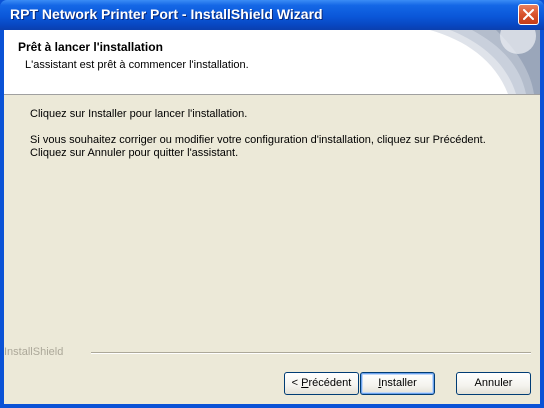 Image resolution: width=544 pixels, height=408 pixels. I want to click on cancel-button: Annuler, so click(493, 383).